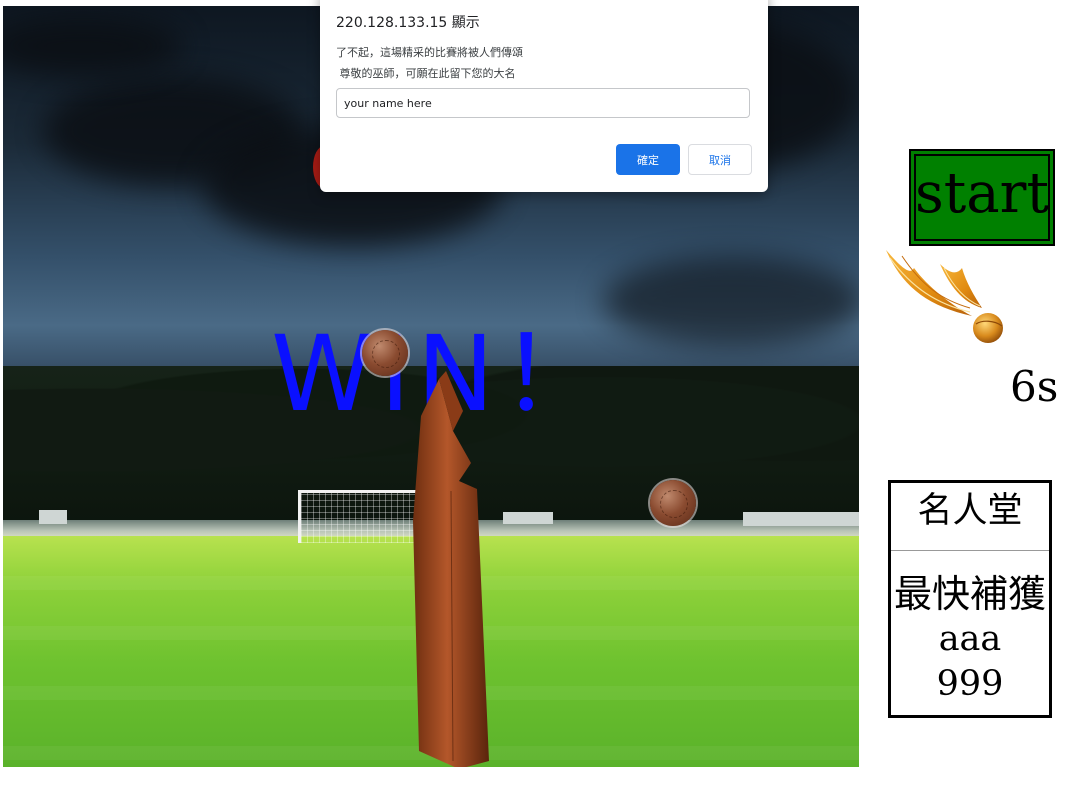 Image resolution: width=1078 pixels, height=791 pixels. Describe the element at coordinates (358, 516) in the screenshot. I see `soccer-goal` at that location.